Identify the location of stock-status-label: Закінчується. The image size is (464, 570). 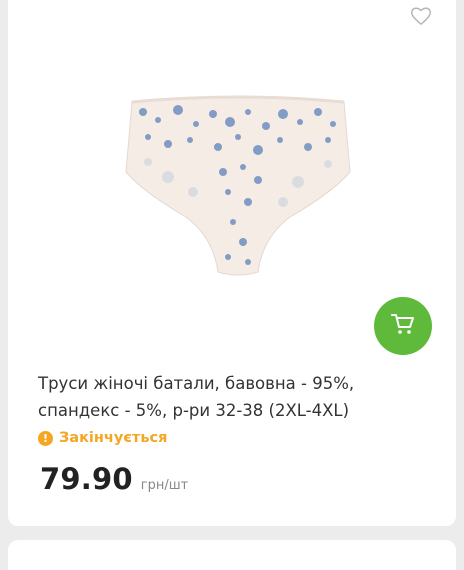
(113, 438).